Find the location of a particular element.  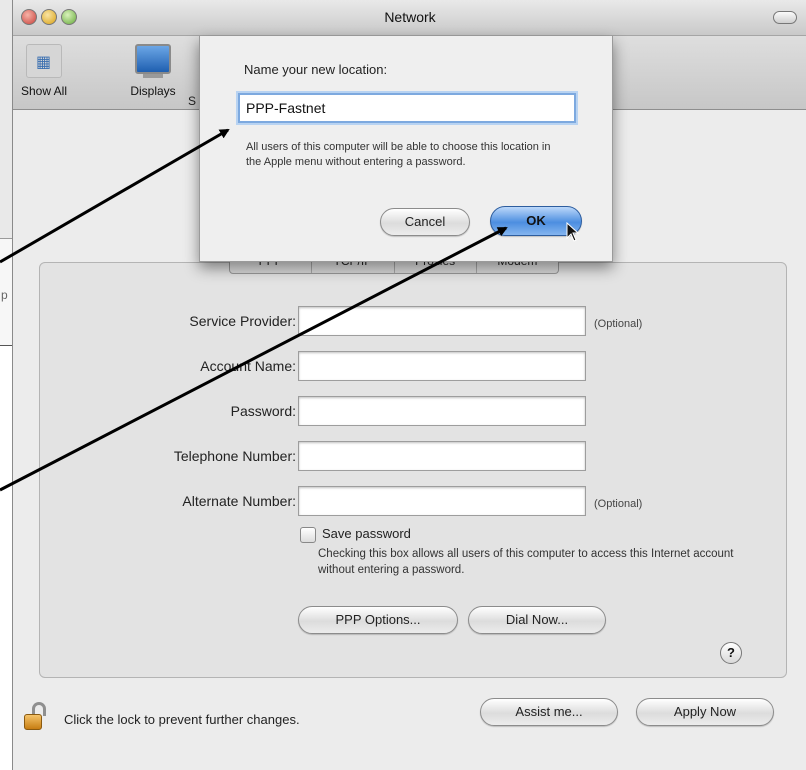

displays-button: Displays is located at coordinates (153, 71).